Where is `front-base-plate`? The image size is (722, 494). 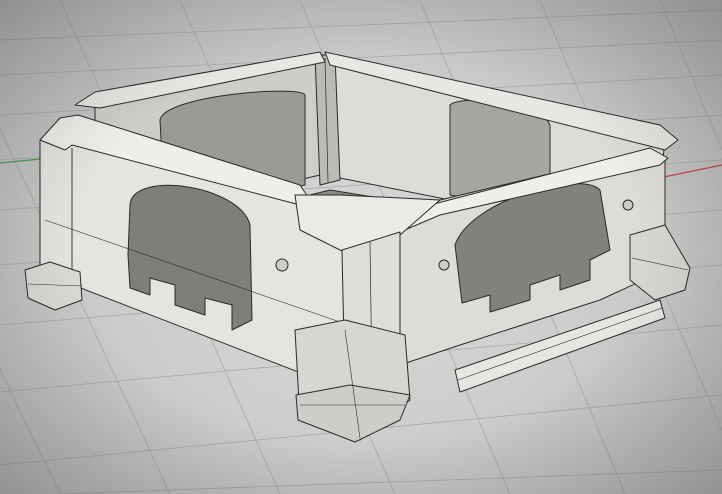 front-base-plate is located at coordinates (353, 413).